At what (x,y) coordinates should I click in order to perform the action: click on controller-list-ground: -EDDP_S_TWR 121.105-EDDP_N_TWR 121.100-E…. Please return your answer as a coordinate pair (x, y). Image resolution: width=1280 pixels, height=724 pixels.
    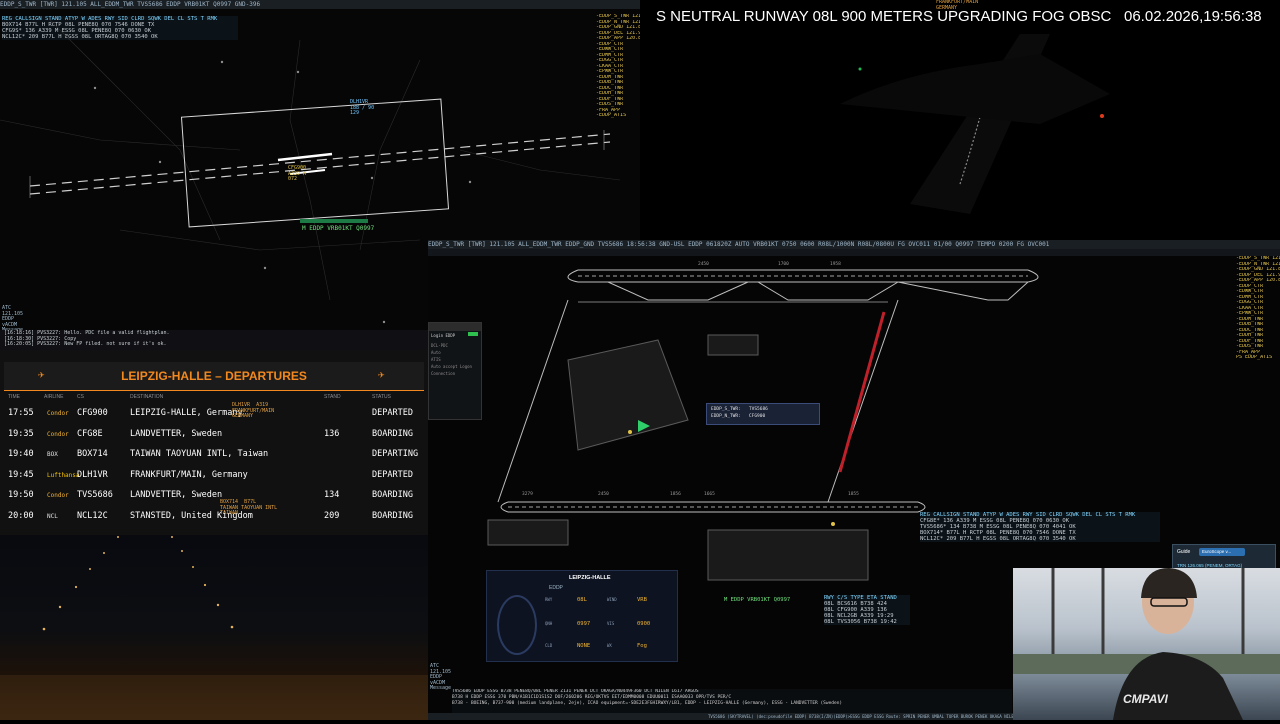
    Looking at the image, I should click on (1258, 308).